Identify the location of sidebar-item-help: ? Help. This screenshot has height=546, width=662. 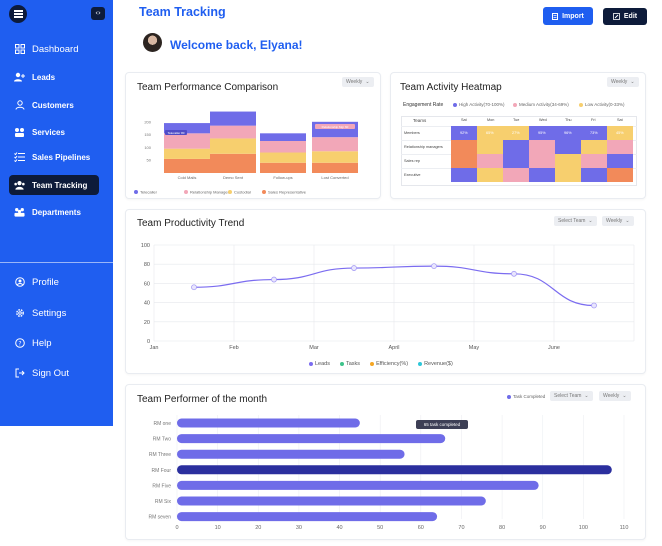
(54, 343).